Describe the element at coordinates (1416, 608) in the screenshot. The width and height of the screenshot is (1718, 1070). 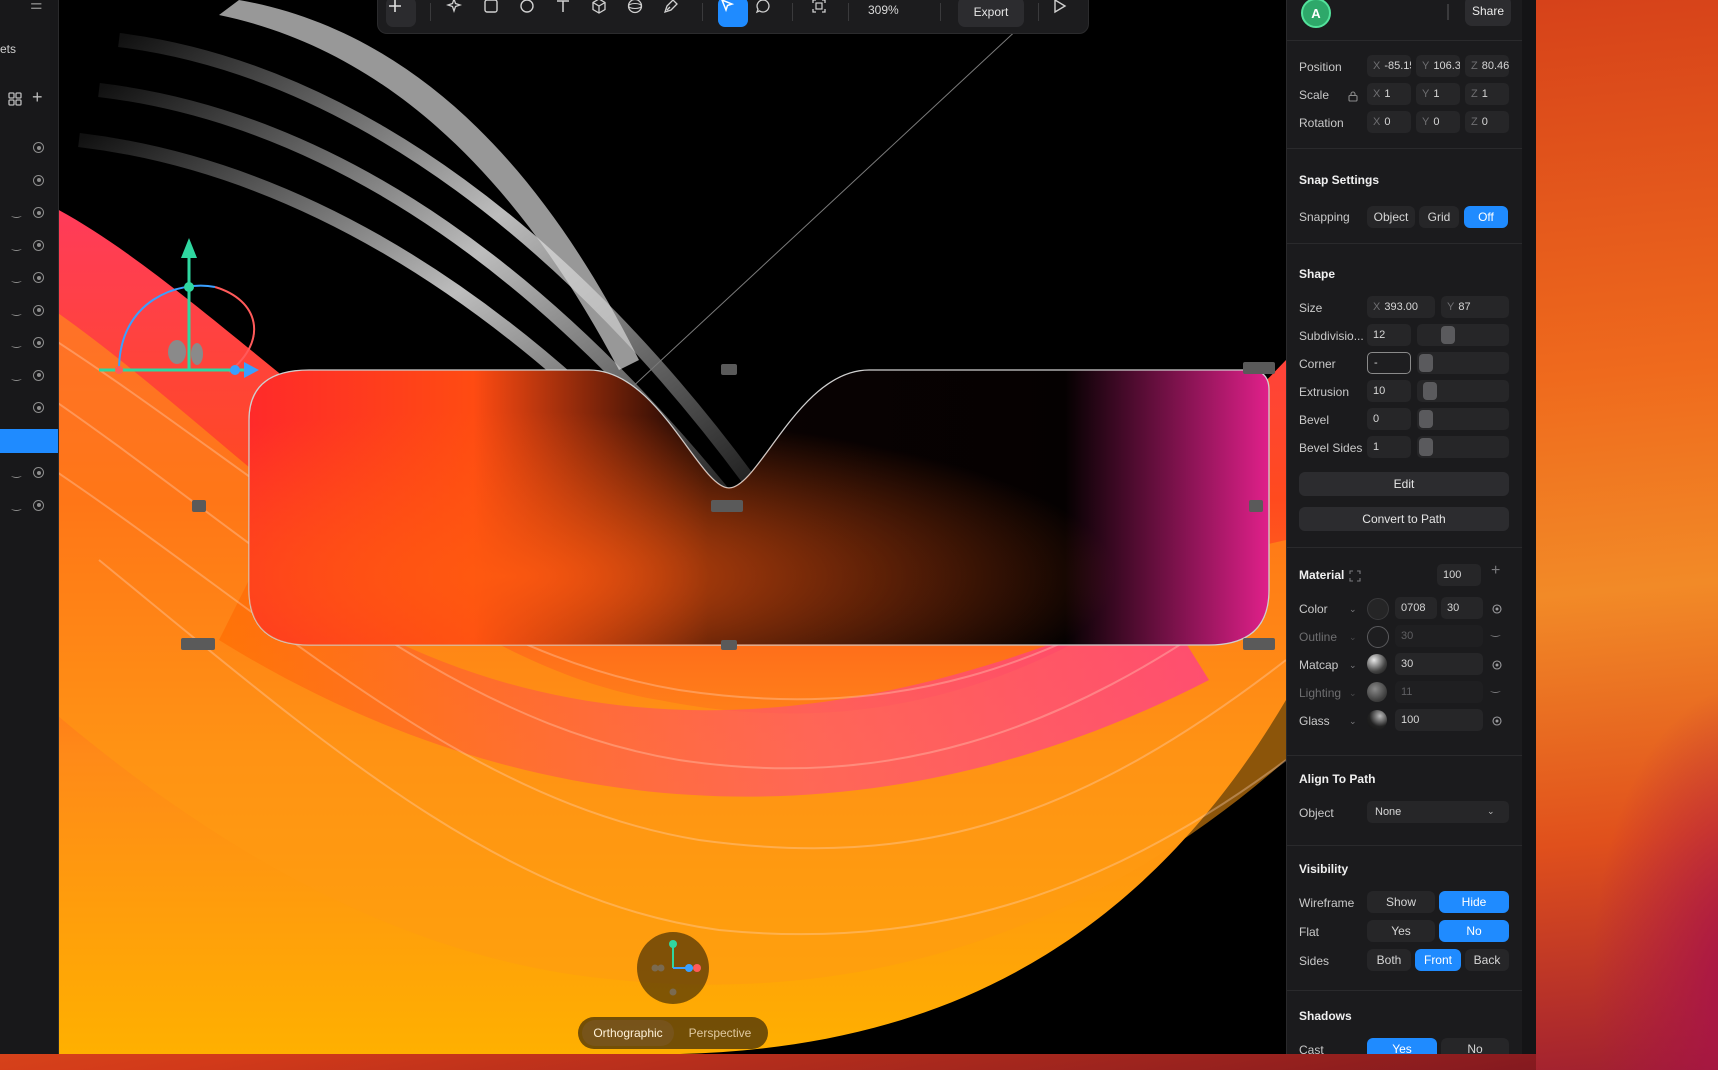
I see `color-hex-input: 0708` at that location.